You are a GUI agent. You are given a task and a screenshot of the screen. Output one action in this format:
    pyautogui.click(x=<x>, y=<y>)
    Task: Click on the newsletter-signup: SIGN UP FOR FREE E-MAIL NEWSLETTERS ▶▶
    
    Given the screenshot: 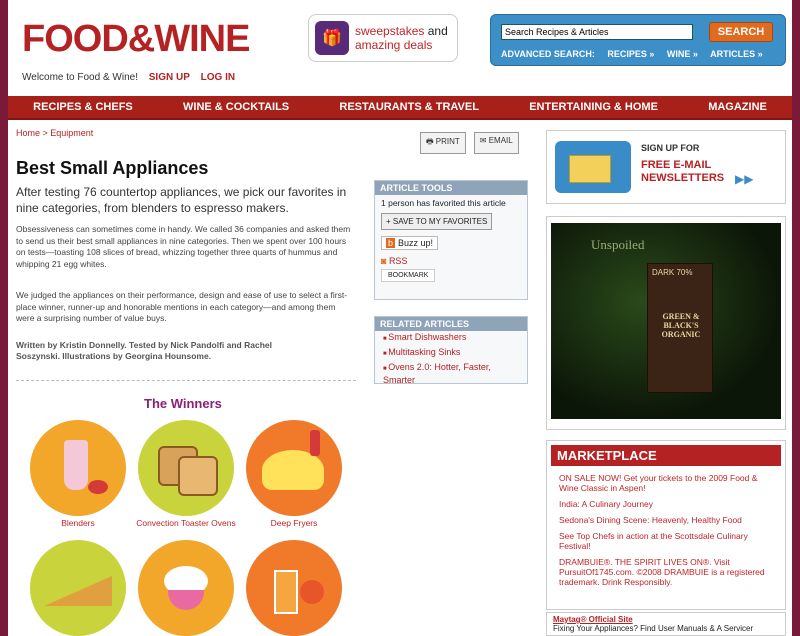 What is the action you would take?
    pyautogui.click(x=666, y=167)
    